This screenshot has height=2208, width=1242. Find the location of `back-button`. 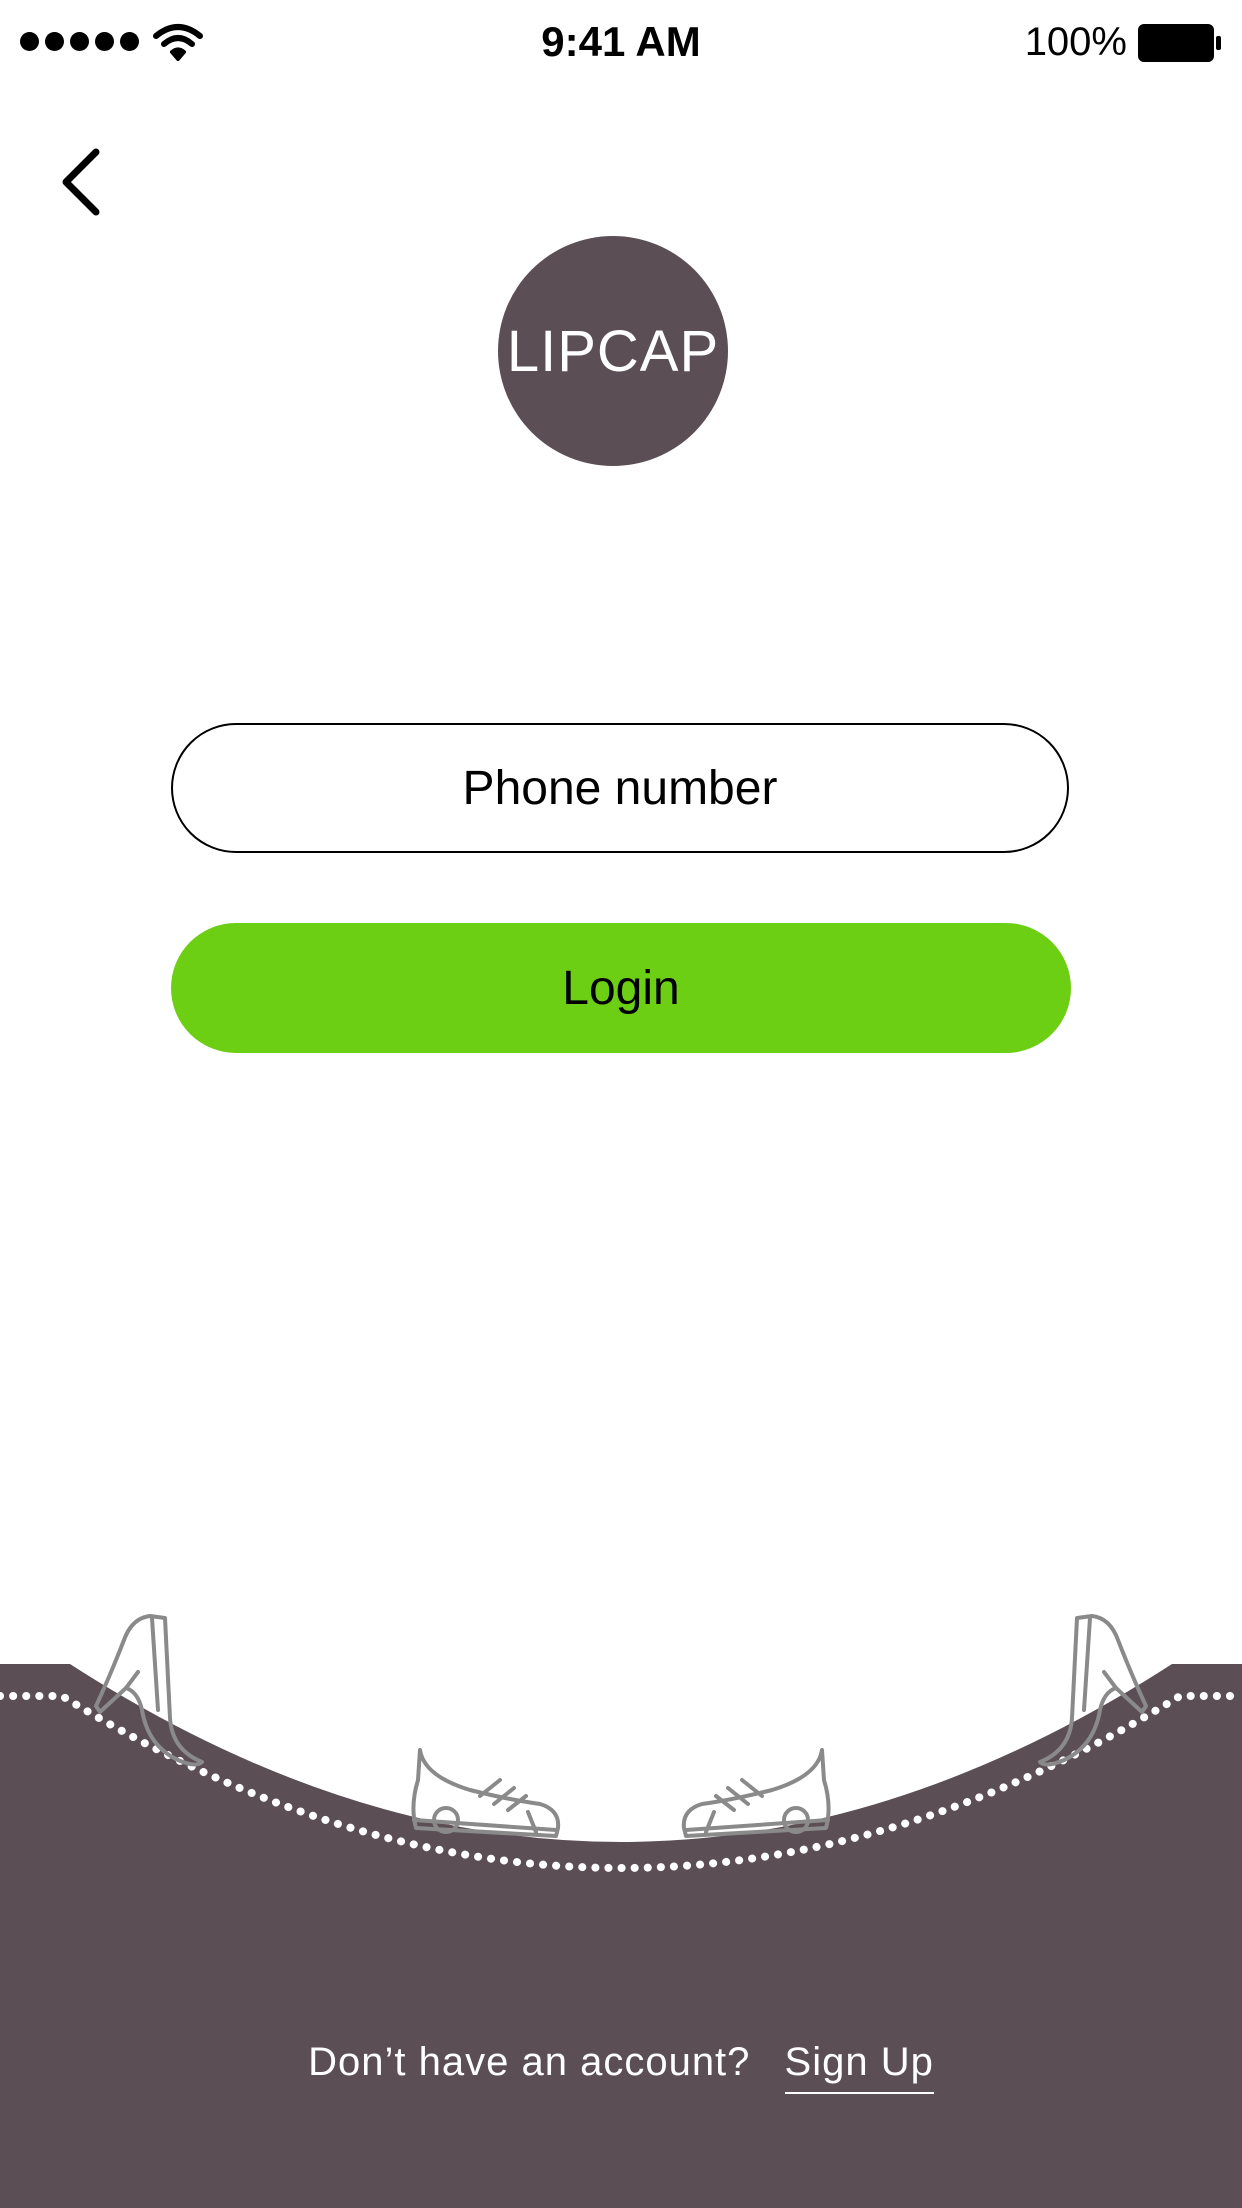

back-button is located at coordinates (83, 180).